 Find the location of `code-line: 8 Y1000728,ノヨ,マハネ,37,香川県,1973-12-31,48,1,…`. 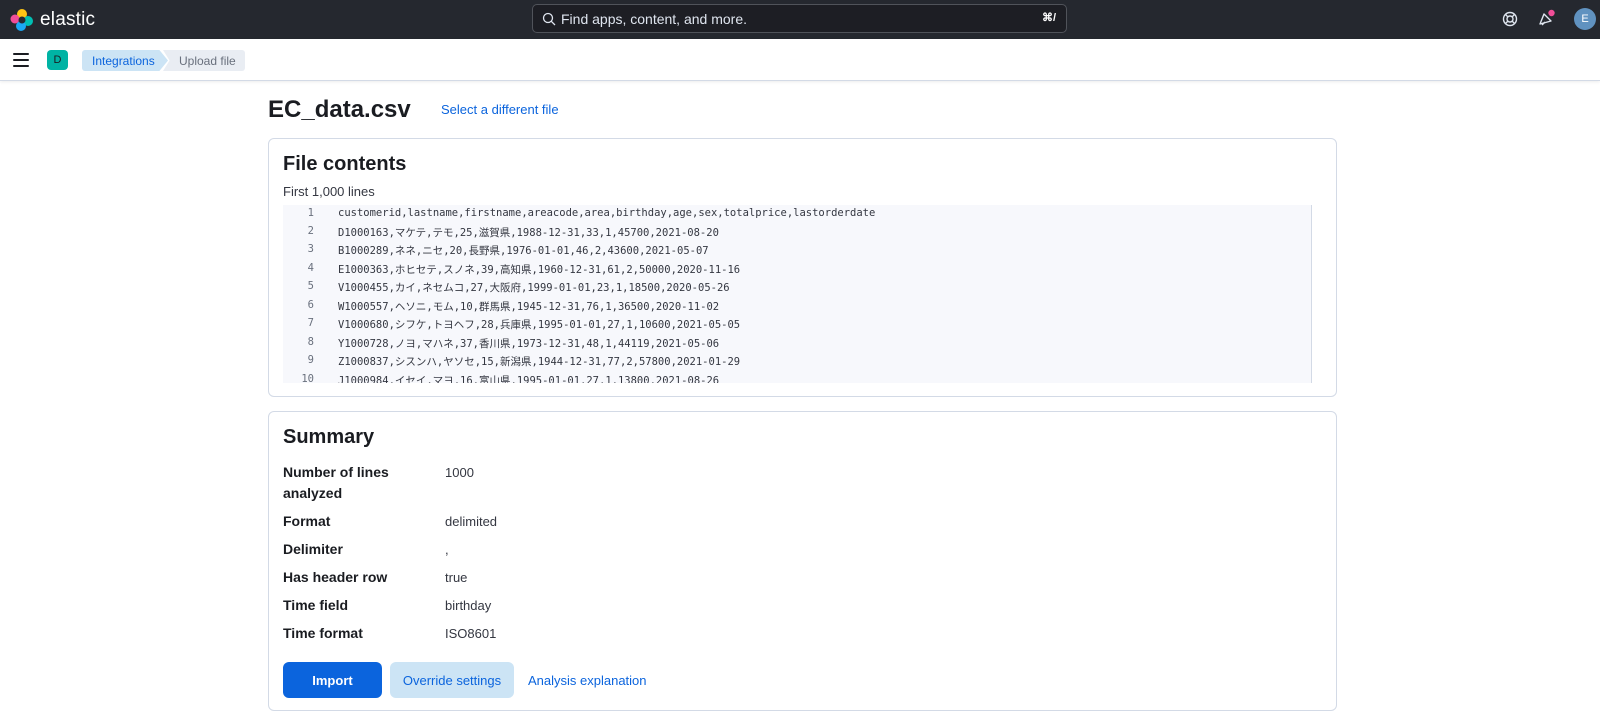

code-line: 8 Y1000728,ノヨ,マハネ,37,香川県,1973-12-31,48,1,… is located at coordinates (513, 343).